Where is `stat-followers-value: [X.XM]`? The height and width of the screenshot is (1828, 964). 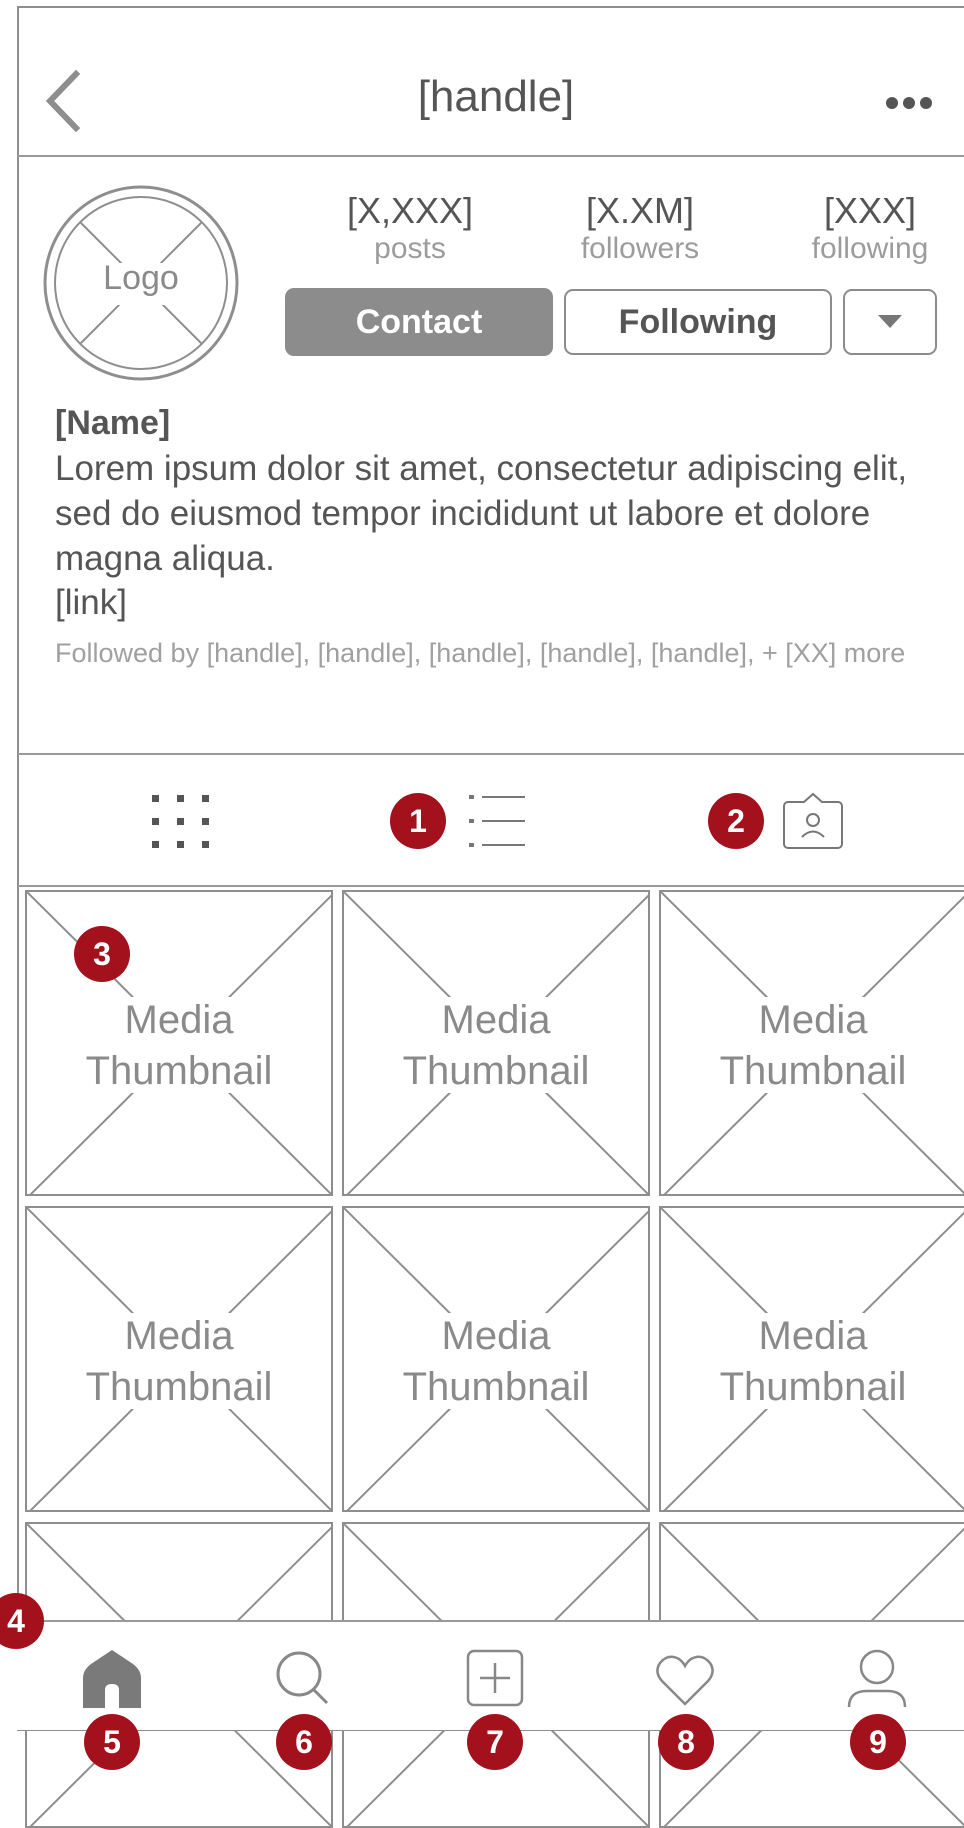 stat-followers-value: [X.XM] is located at coordinates (640, 210).